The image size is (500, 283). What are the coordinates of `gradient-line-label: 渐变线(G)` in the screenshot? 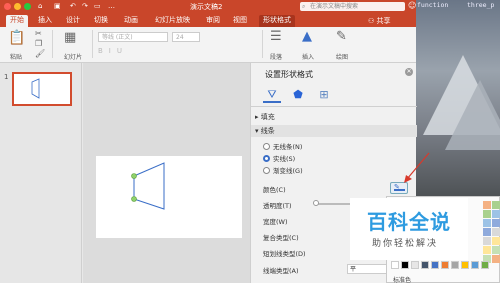 It's located at (288, 171).